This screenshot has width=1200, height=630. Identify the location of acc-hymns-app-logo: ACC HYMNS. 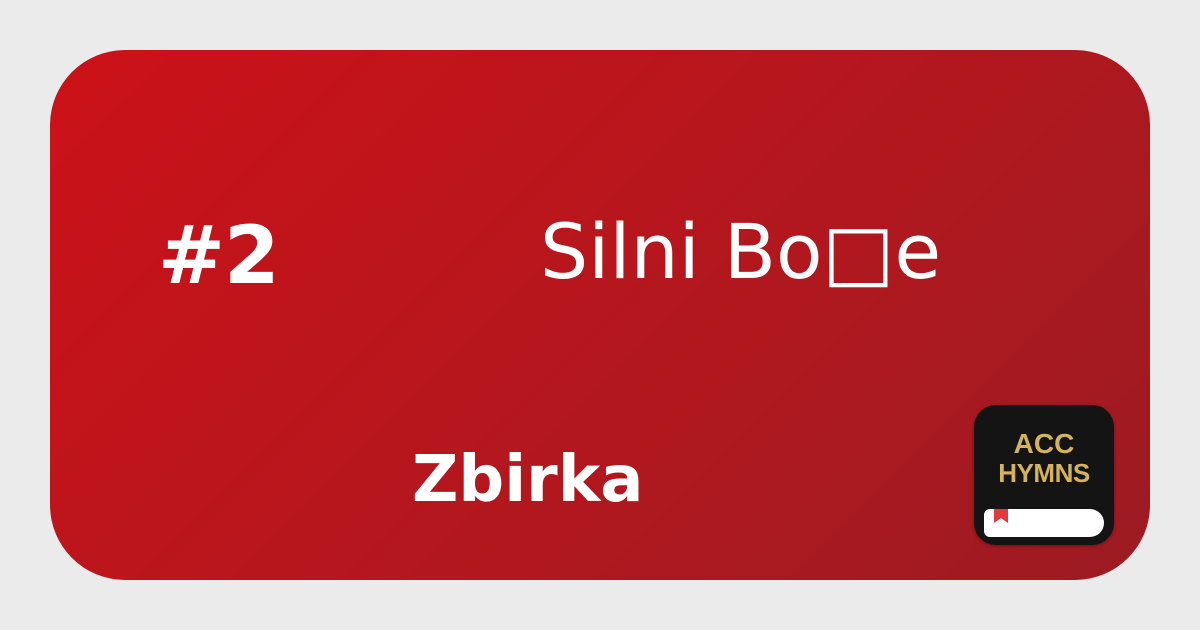
(1044, 475).